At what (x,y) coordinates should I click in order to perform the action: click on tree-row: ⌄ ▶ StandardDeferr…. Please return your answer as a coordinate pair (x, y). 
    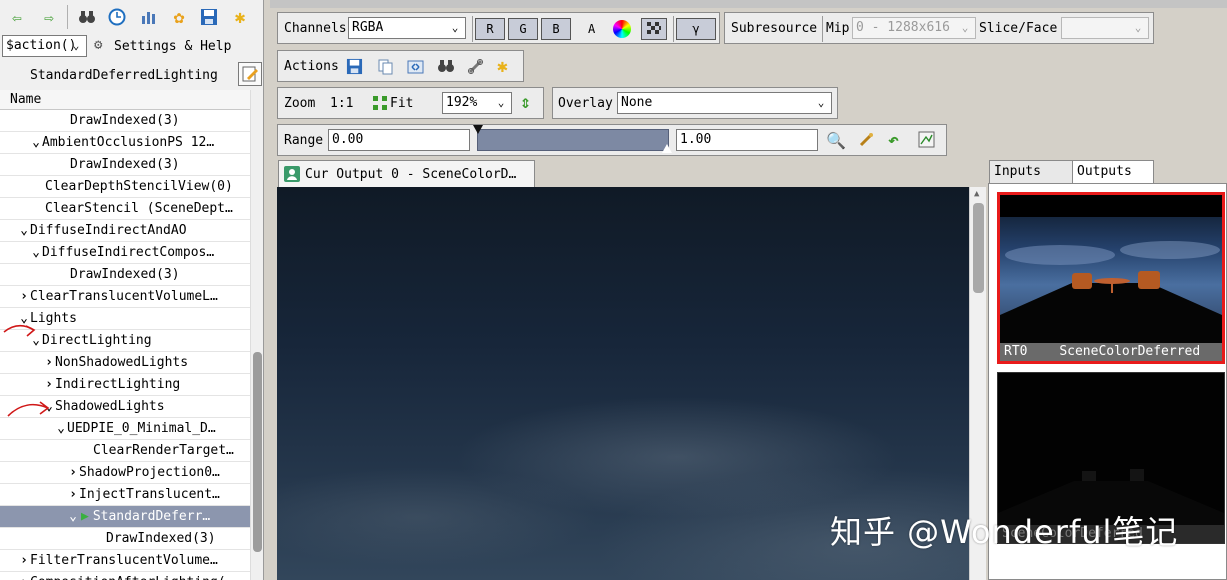
    Looking at the image, I should click on (125, 517).